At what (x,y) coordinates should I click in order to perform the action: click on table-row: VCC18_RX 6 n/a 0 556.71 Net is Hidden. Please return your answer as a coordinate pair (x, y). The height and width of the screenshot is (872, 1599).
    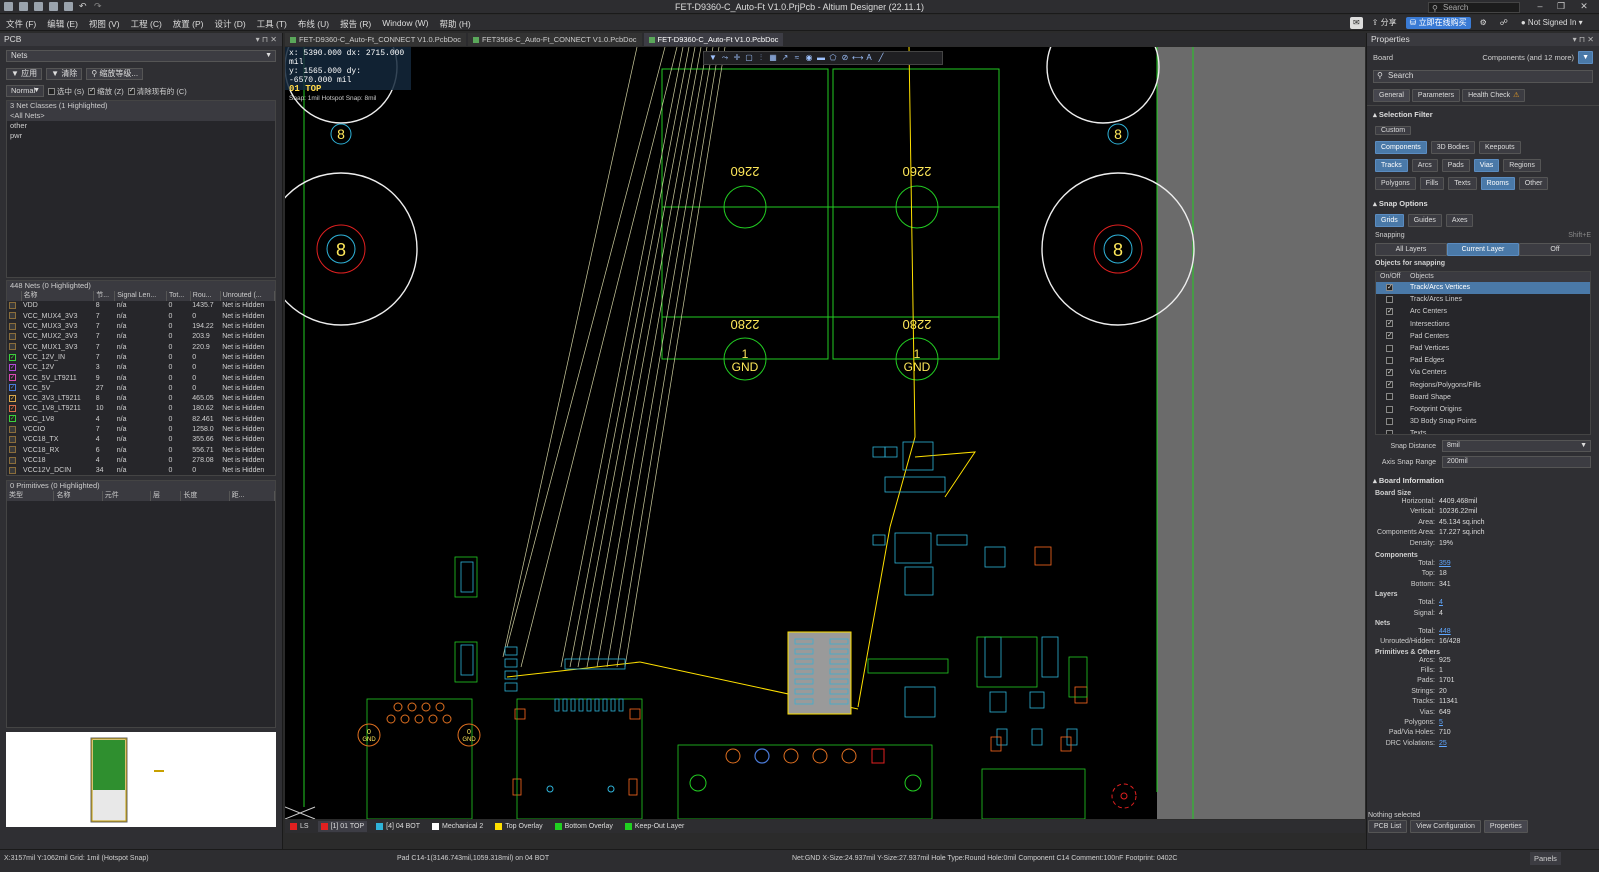
    Looking at the image, I should click on (141, 450).